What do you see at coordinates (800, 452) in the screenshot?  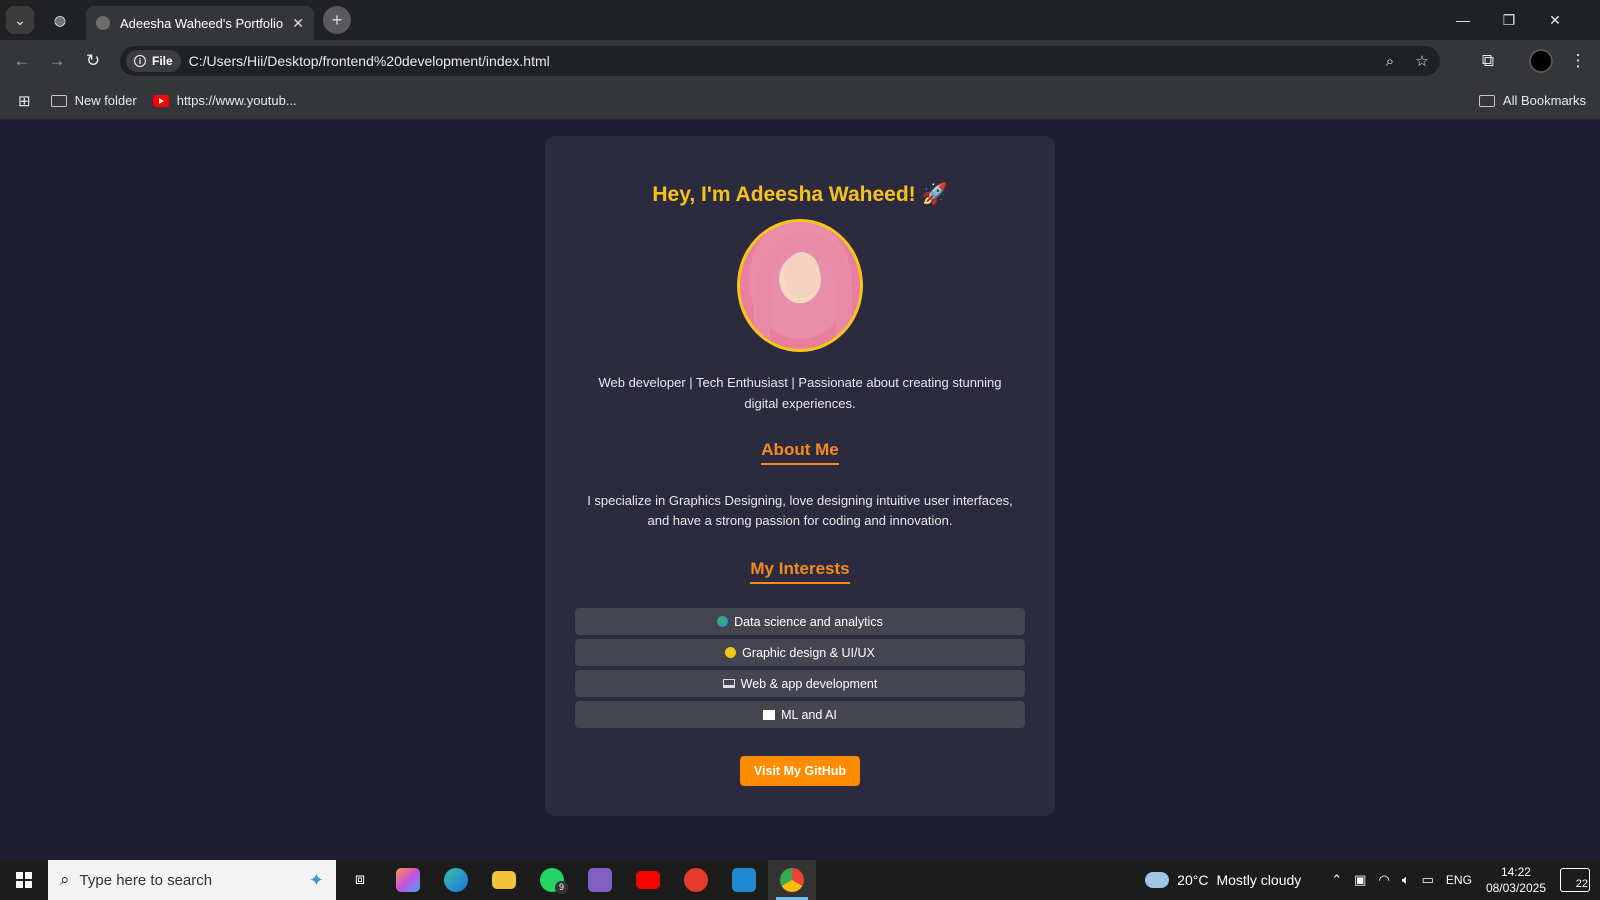 I see `about-heading: About Me` at bounding box center [800, 452].